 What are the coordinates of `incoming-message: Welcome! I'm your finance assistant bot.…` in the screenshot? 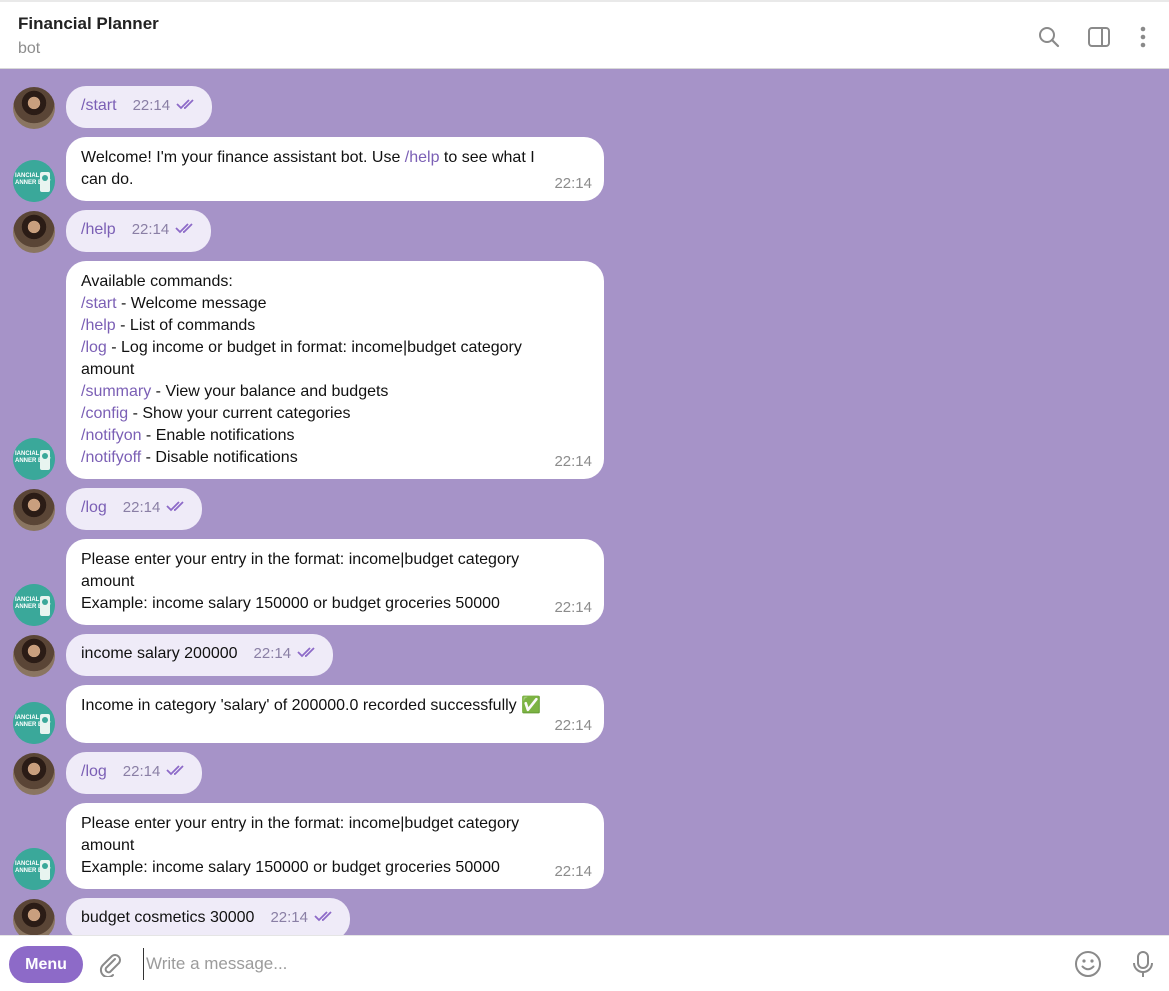 It's located at (335, 169).